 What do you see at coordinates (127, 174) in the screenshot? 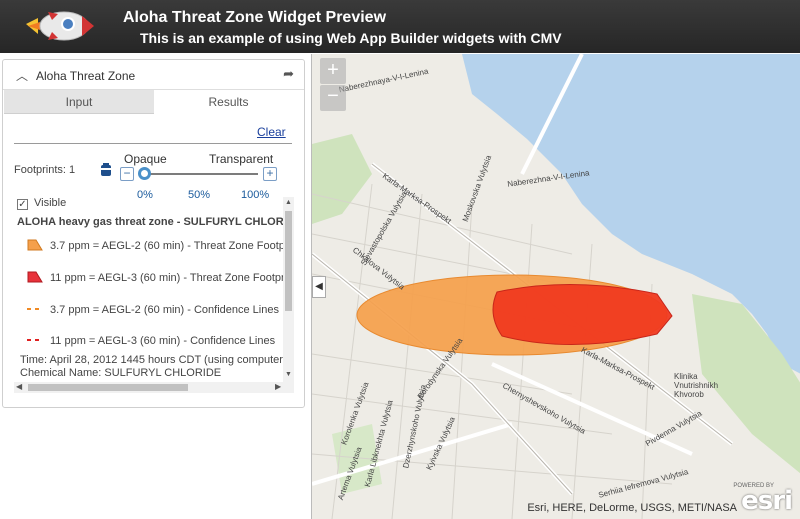
I see `opacity-decrease-button: −` at bounding box center [127, 174].